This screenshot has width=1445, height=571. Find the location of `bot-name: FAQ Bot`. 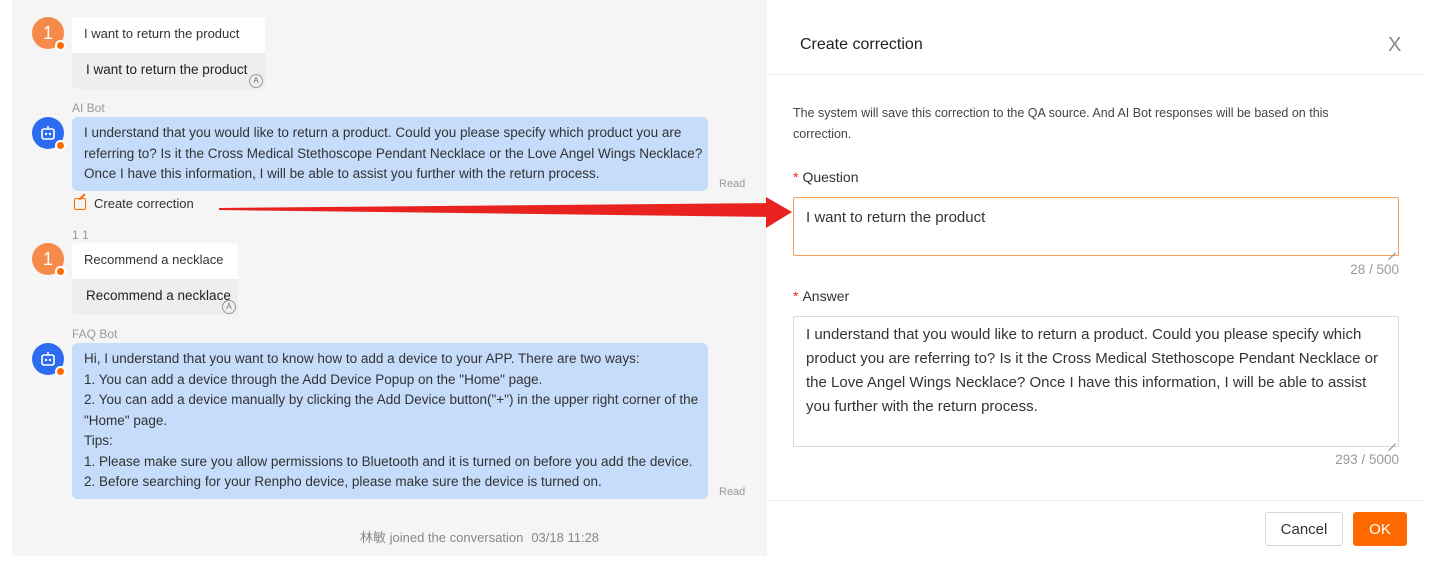

bot-name: FAQ Bot is located at coordinates (95, 334).